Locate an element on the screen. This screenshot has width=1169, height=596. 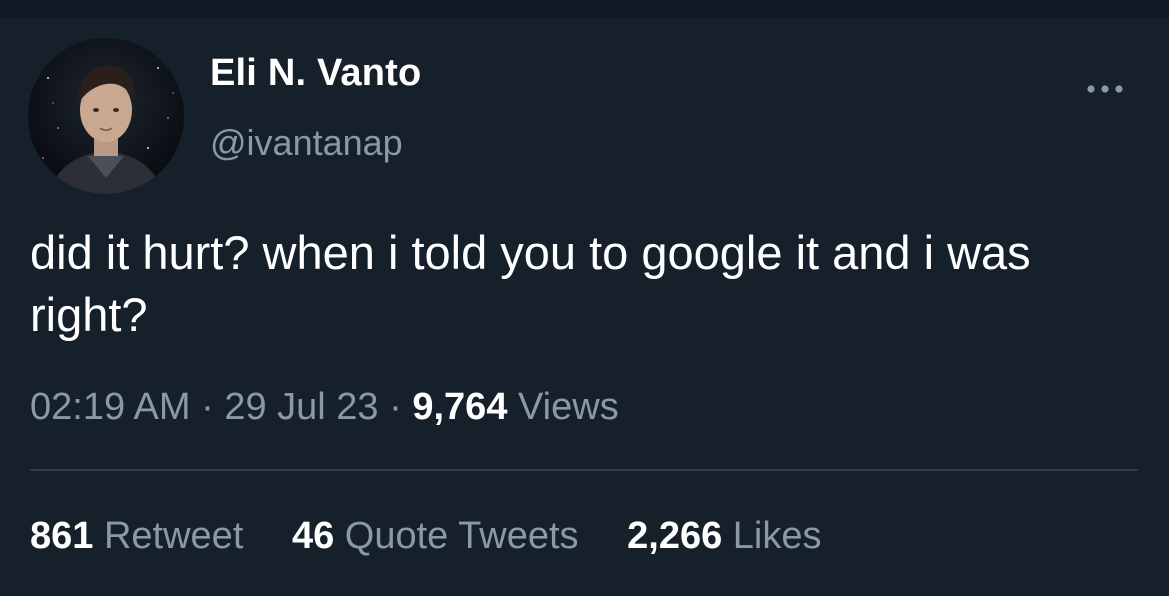
likes-label: Likes is located at coordinates (777, 536).